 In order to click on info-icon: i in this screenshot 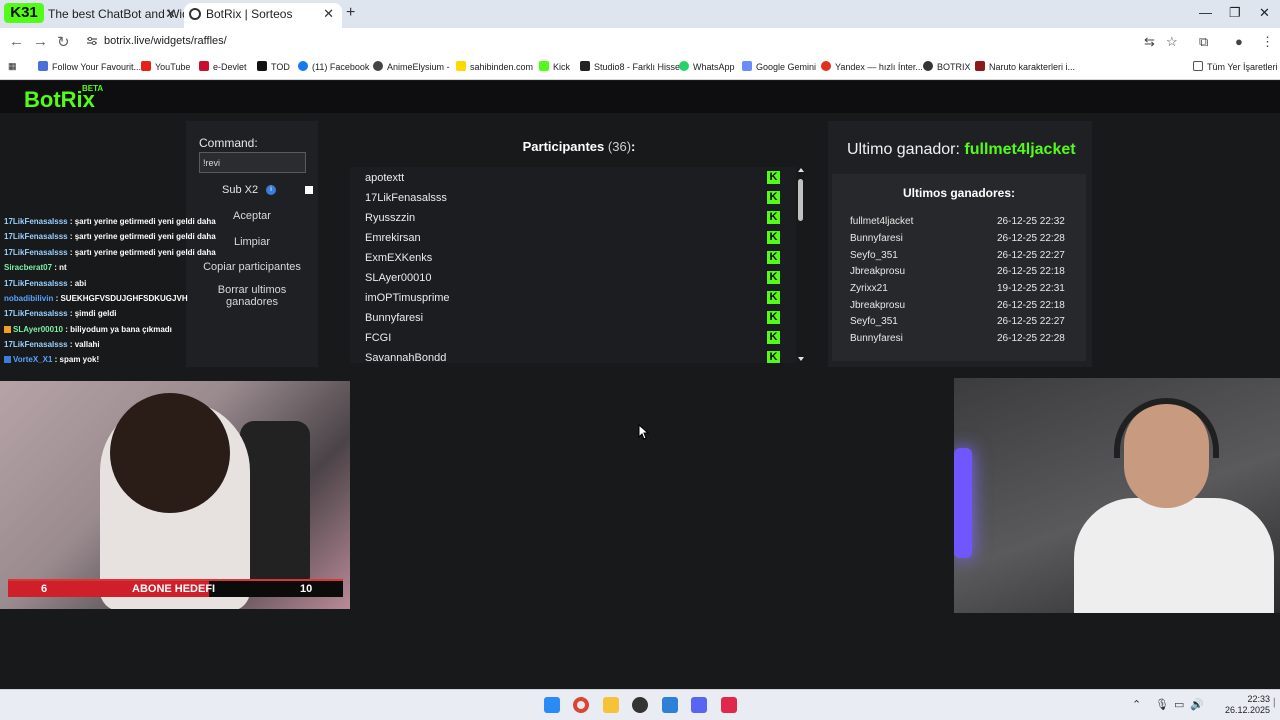, I will do `click(271, 190)`.